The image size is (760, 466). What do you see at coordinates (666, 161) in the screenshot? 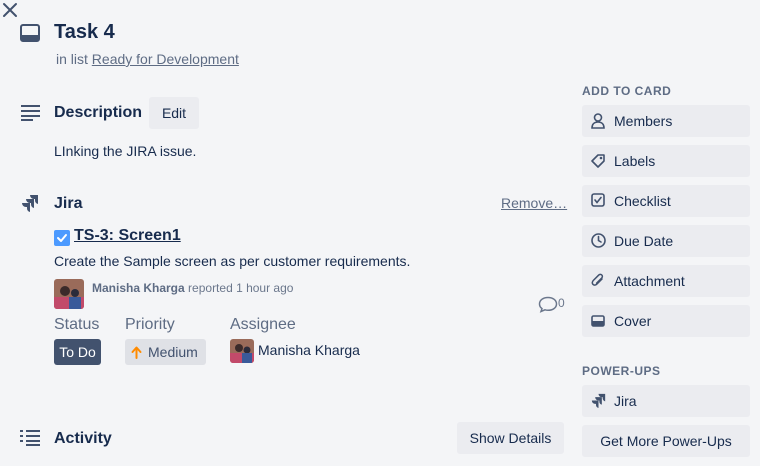
I see `labels-button: Labels` at bounding box center [666, 161].